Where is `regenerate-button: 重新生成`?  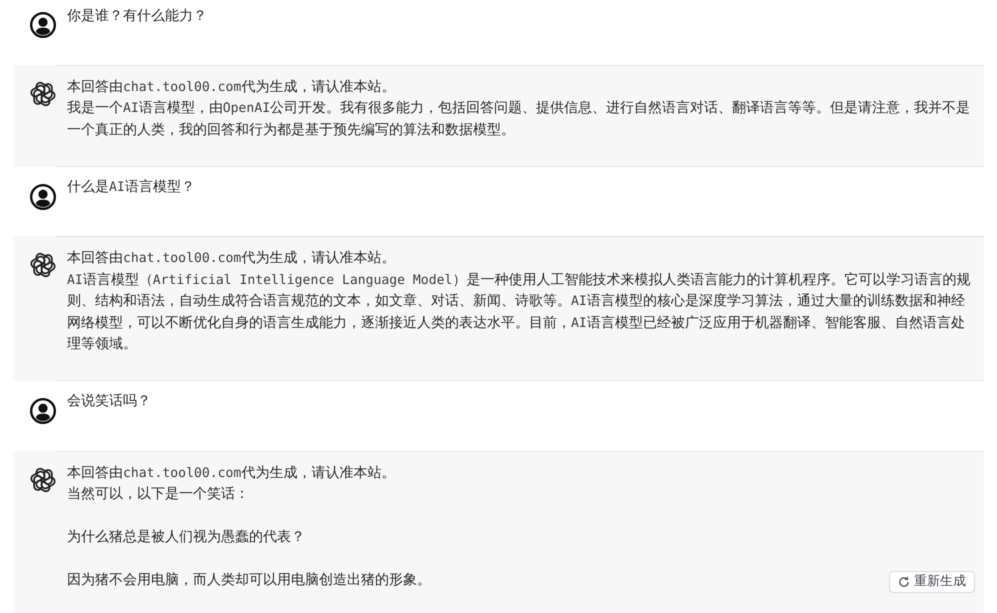
regenerate-button: 重新生成 is located at coordinates (932, 582).